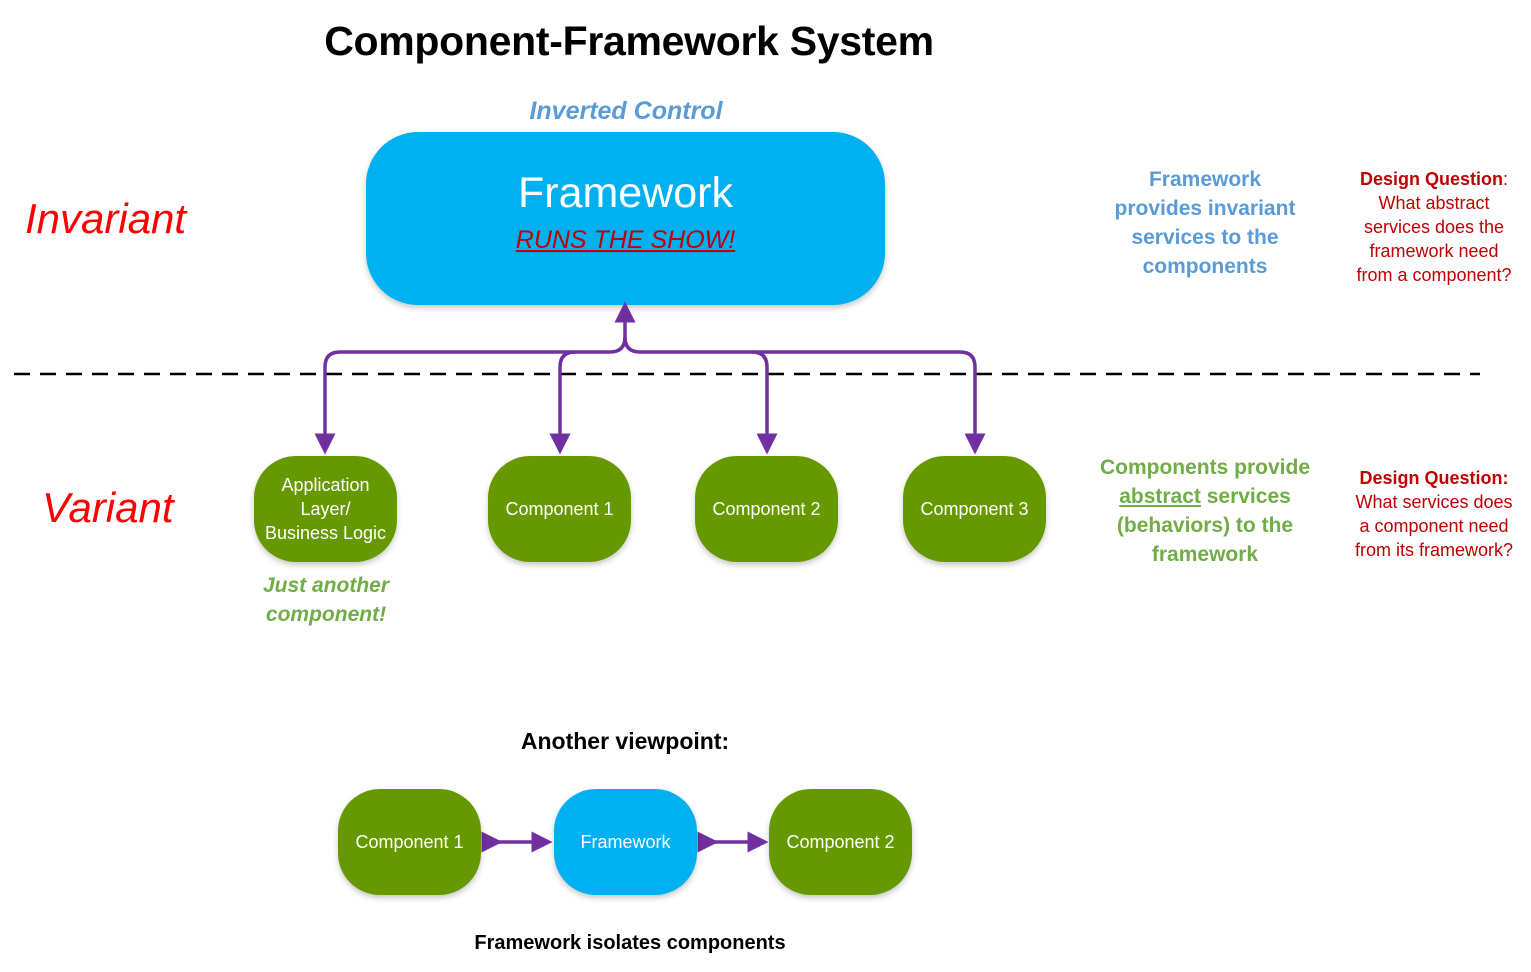 This screenshot has width=1531, height=972. What do you see at coordinates (1205, 179) in the screenshot?
I see `framework-note-line: Framework` at bounding box center [1205, 179].